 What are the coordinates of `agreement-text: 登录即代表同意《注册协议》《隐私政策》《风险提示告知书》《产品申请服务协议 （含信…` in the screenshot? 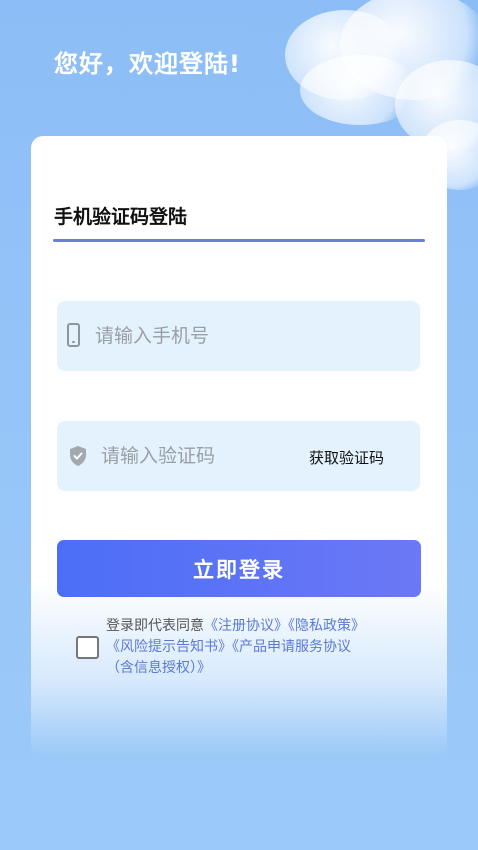 It's located at (261, 647).